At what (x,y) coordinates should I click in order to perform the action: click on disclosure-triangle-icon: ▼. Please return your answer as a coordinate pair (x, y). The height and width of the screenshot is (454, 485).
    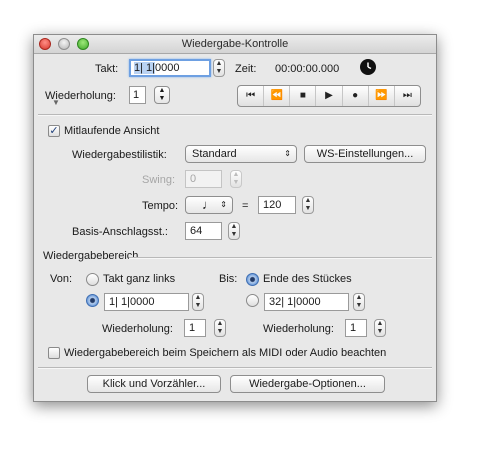
    Looking at the image, I should click on (56, 102).